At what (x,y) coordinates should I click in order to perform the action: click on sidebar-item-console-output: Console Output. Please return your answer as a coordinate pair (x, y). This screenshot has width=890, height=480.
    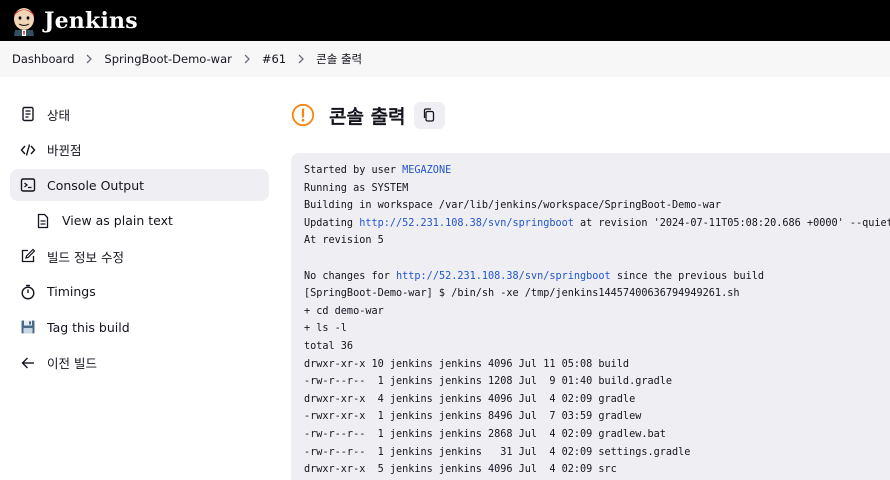
    Looking at the image, I should click on (139, 185).